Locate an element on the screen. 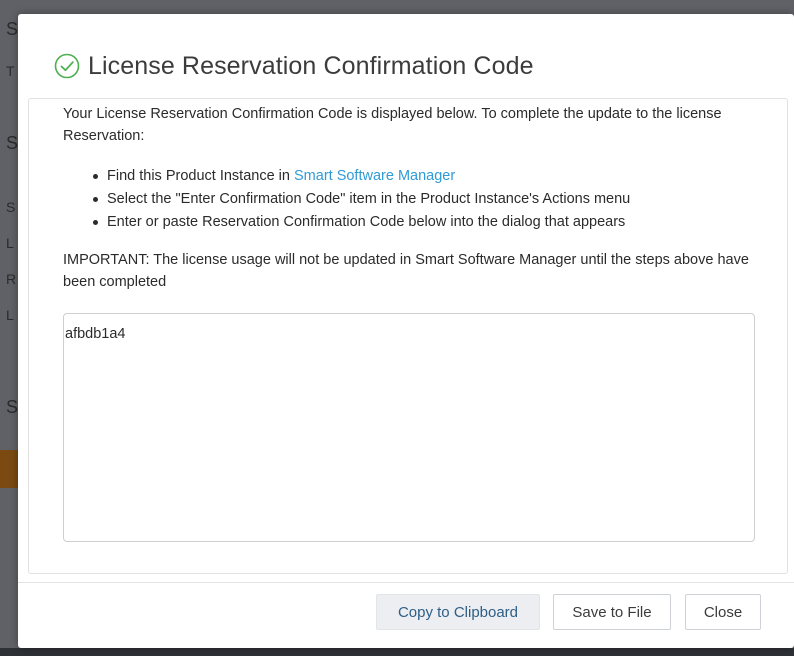 The width and height of the screenshot is (794, 656). confirmation-code-value: afbdb1a4 is located at coordinates (95, 334).